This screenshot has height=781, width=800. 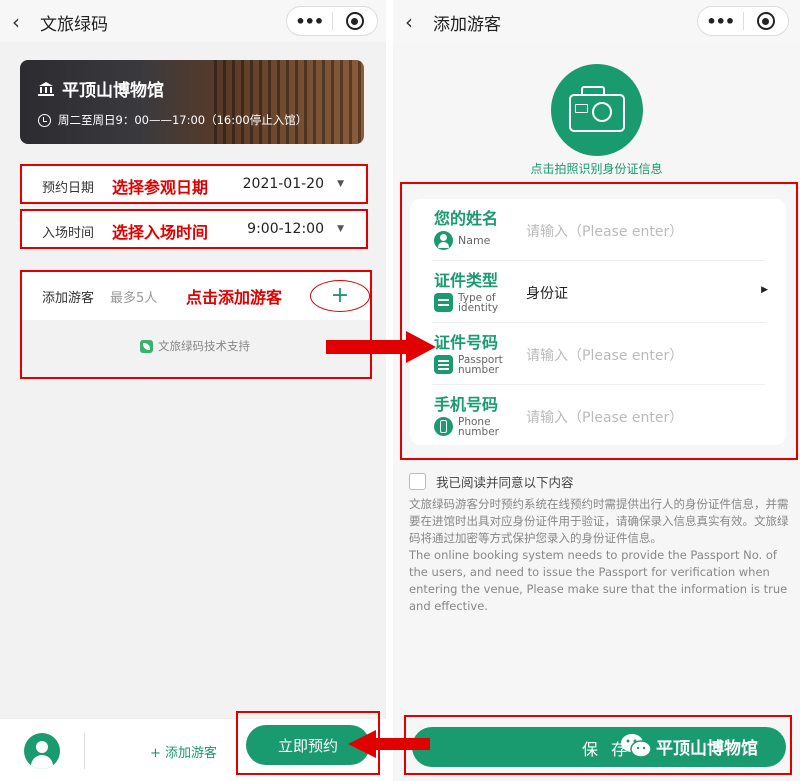 What do you see at coordinates (160, 187) in the screenshot?
I see `visit-date-annotation: 选择参观日期` at bounding box center [160, 187].